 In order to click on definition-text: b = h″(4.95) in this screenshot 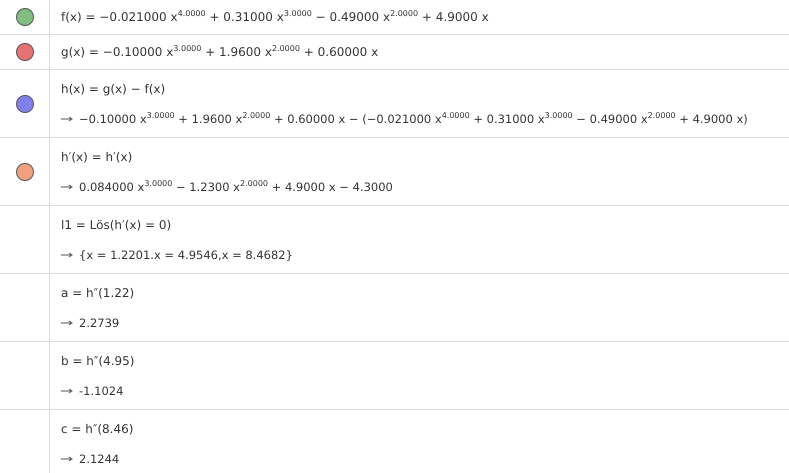, I will do `click(97, 360)`.